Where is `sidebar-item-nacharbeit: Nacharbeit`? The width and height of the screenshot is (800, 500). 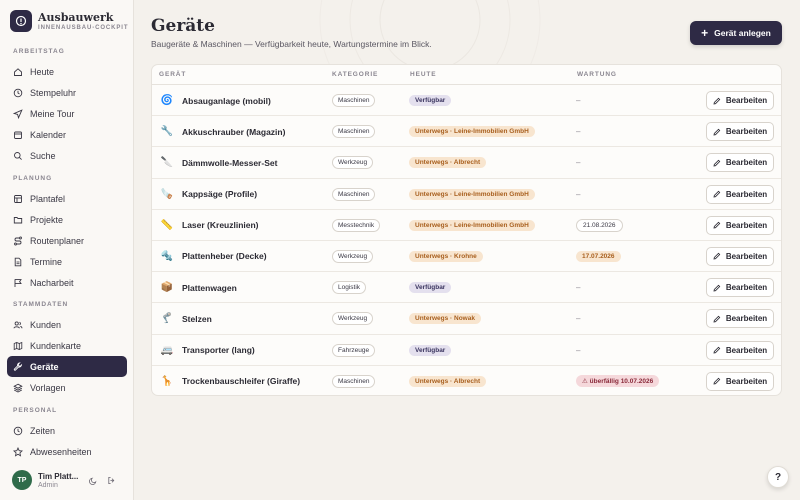
sidebar-item-nacharbeit: Nacharbeit is located at coordinates (67, 282).